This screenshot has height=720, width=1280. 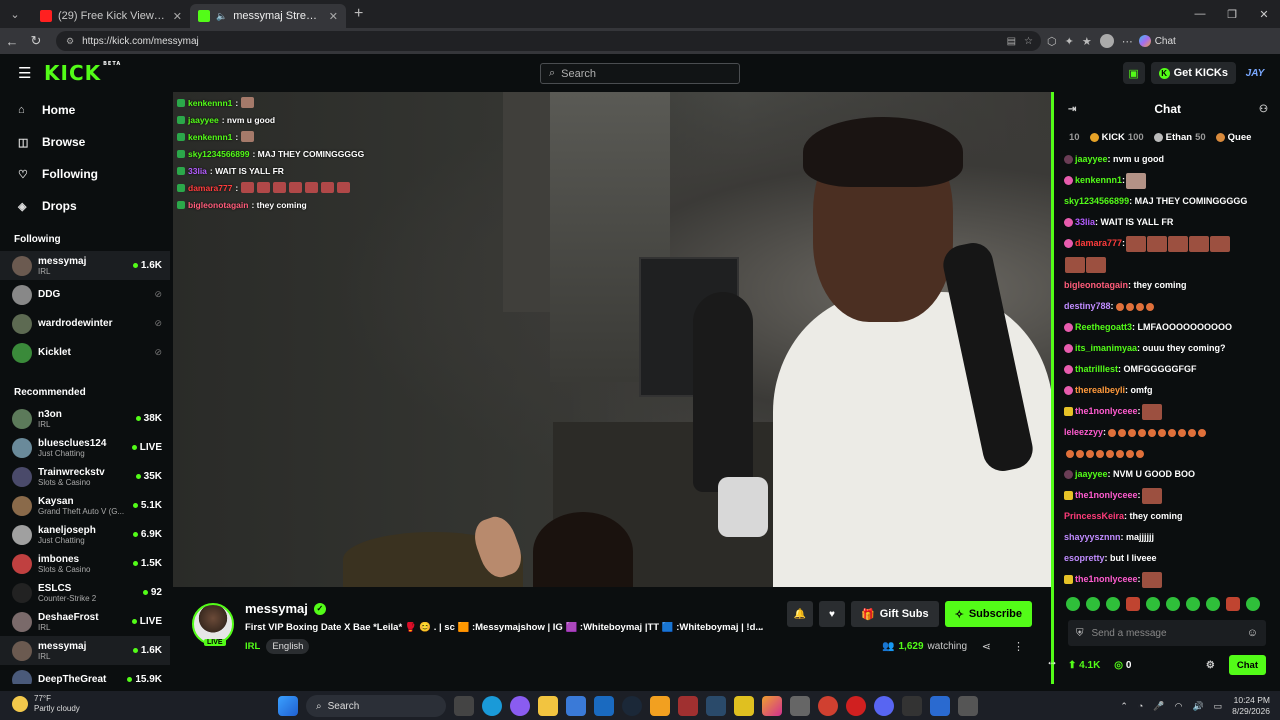 What do you see at coordinates (1106, 348) in the screenshot?
I see `chat-username: its_imanimyaa` at bounding box center [1106, 348].